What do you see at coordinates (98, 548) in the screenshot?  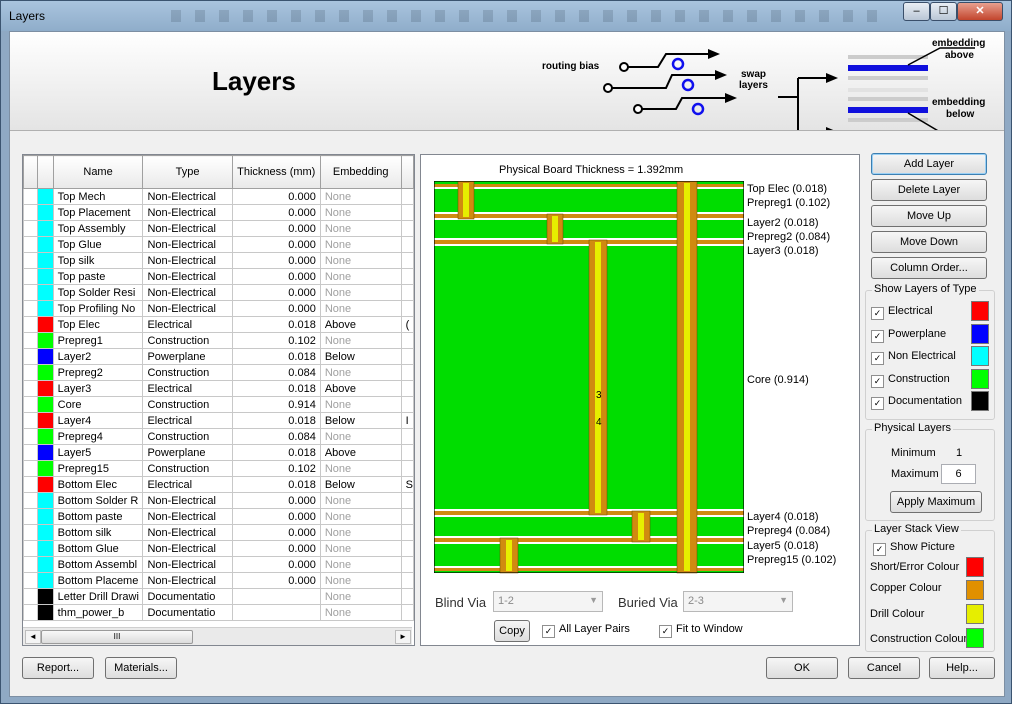 I see `layer-name-cell: Bottom Glue` at bounding box center [98, 548].